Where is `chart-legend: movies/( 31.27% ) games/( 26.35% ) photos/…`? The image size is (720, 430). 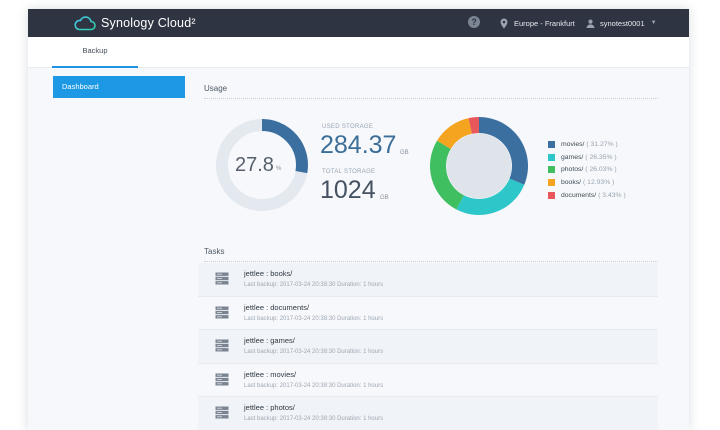
chart-legend: movies/( 31.27% ) games/( 26.35% ) photos/… is located at coordinates (587, 169).